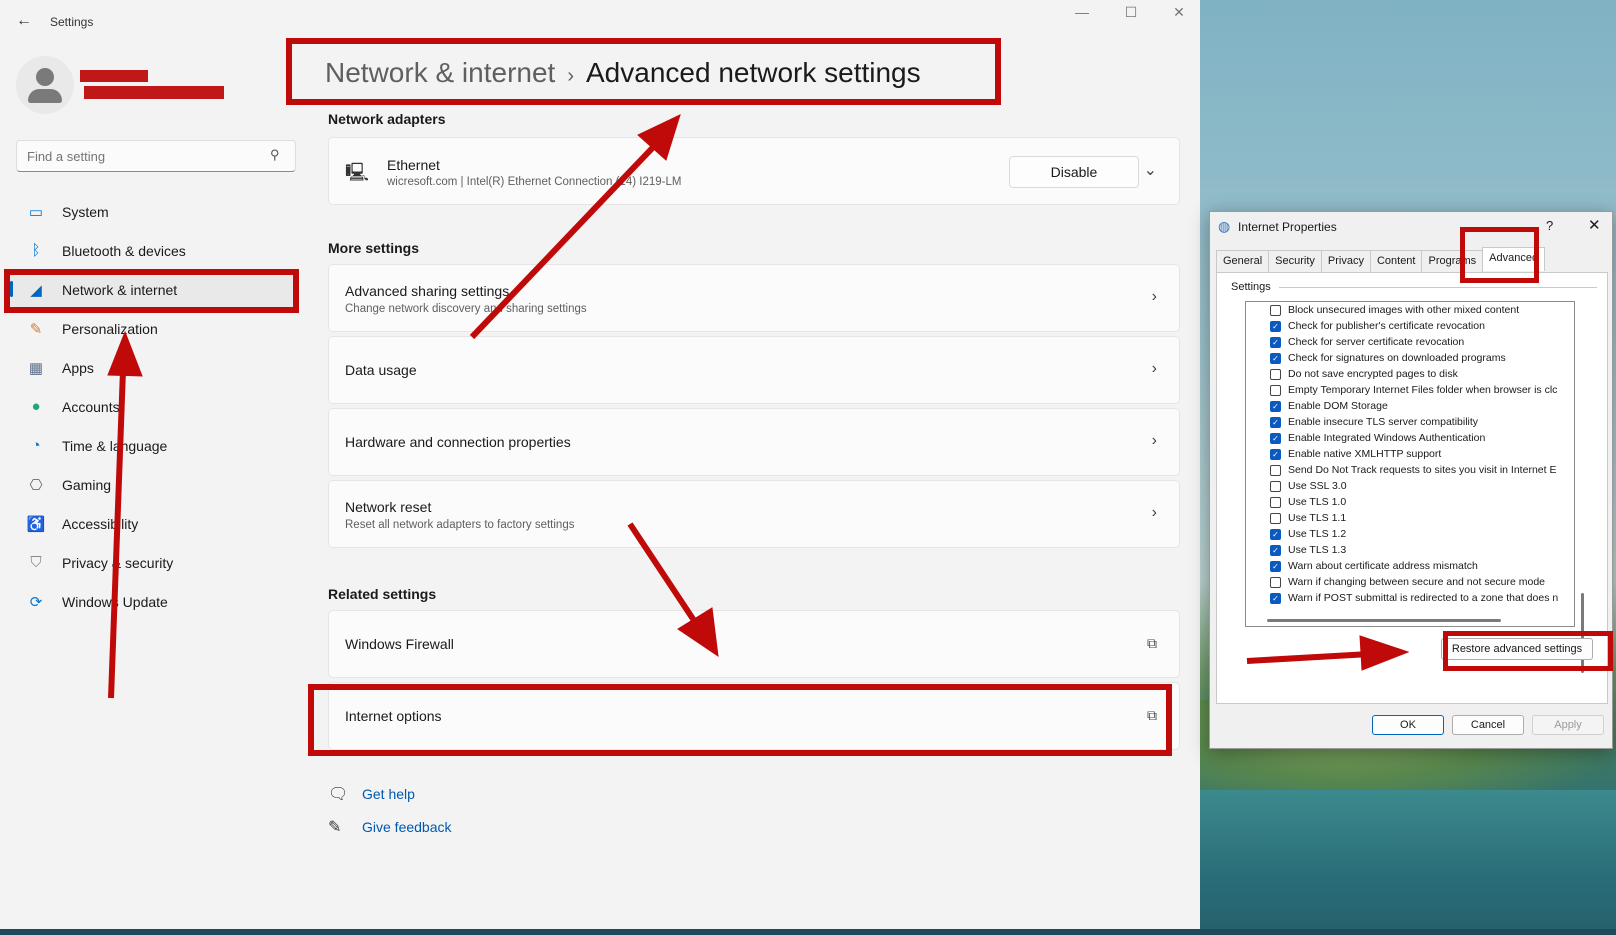 This screenshot has width=1616, height=935. I want to click on option-label: Use TLS 1.2, so click(1317, 534).